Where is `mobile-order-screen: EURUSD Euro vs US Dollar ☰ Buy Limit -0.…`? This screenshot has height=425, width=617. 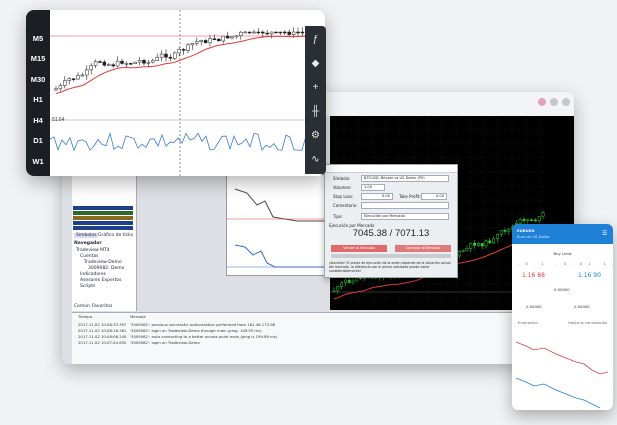
mobile-order-screen: EURUSD Euro vs US Dollar ☰ Buy Limit -0.… is located at coordinates (562, 317).